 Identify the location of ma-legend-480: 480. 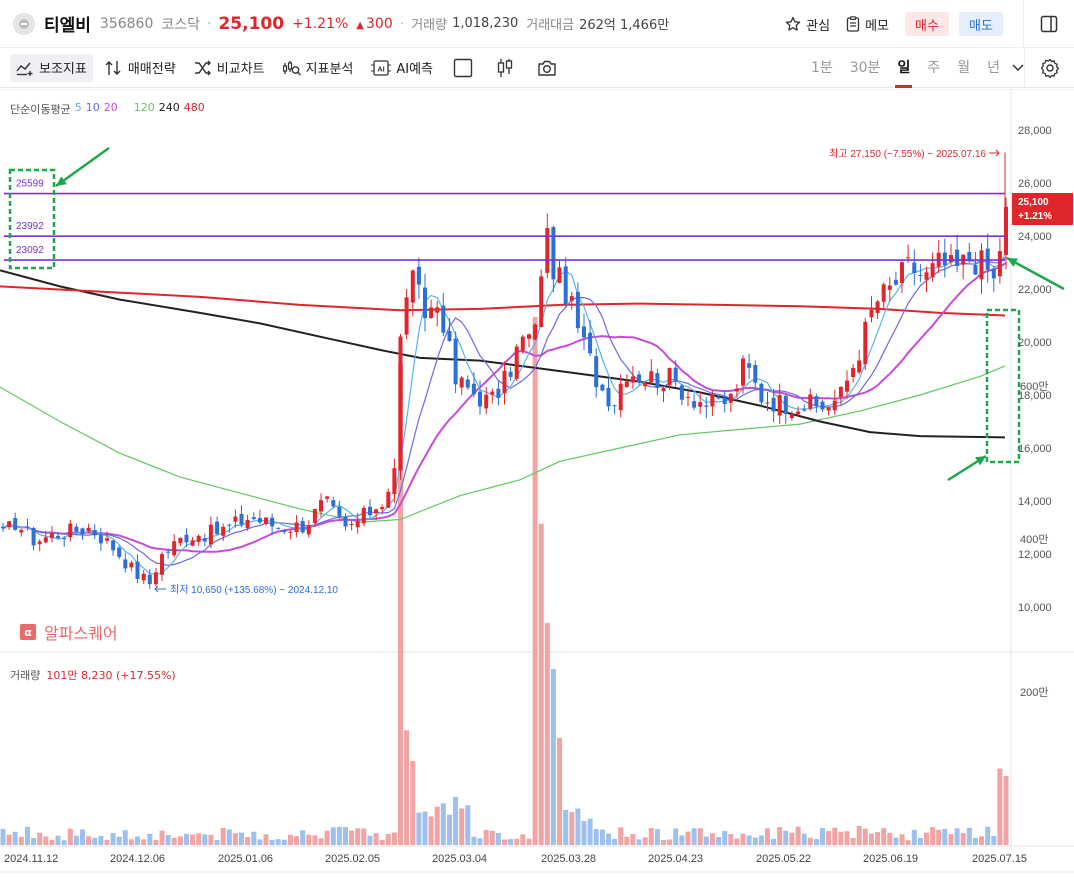
(194, 109).